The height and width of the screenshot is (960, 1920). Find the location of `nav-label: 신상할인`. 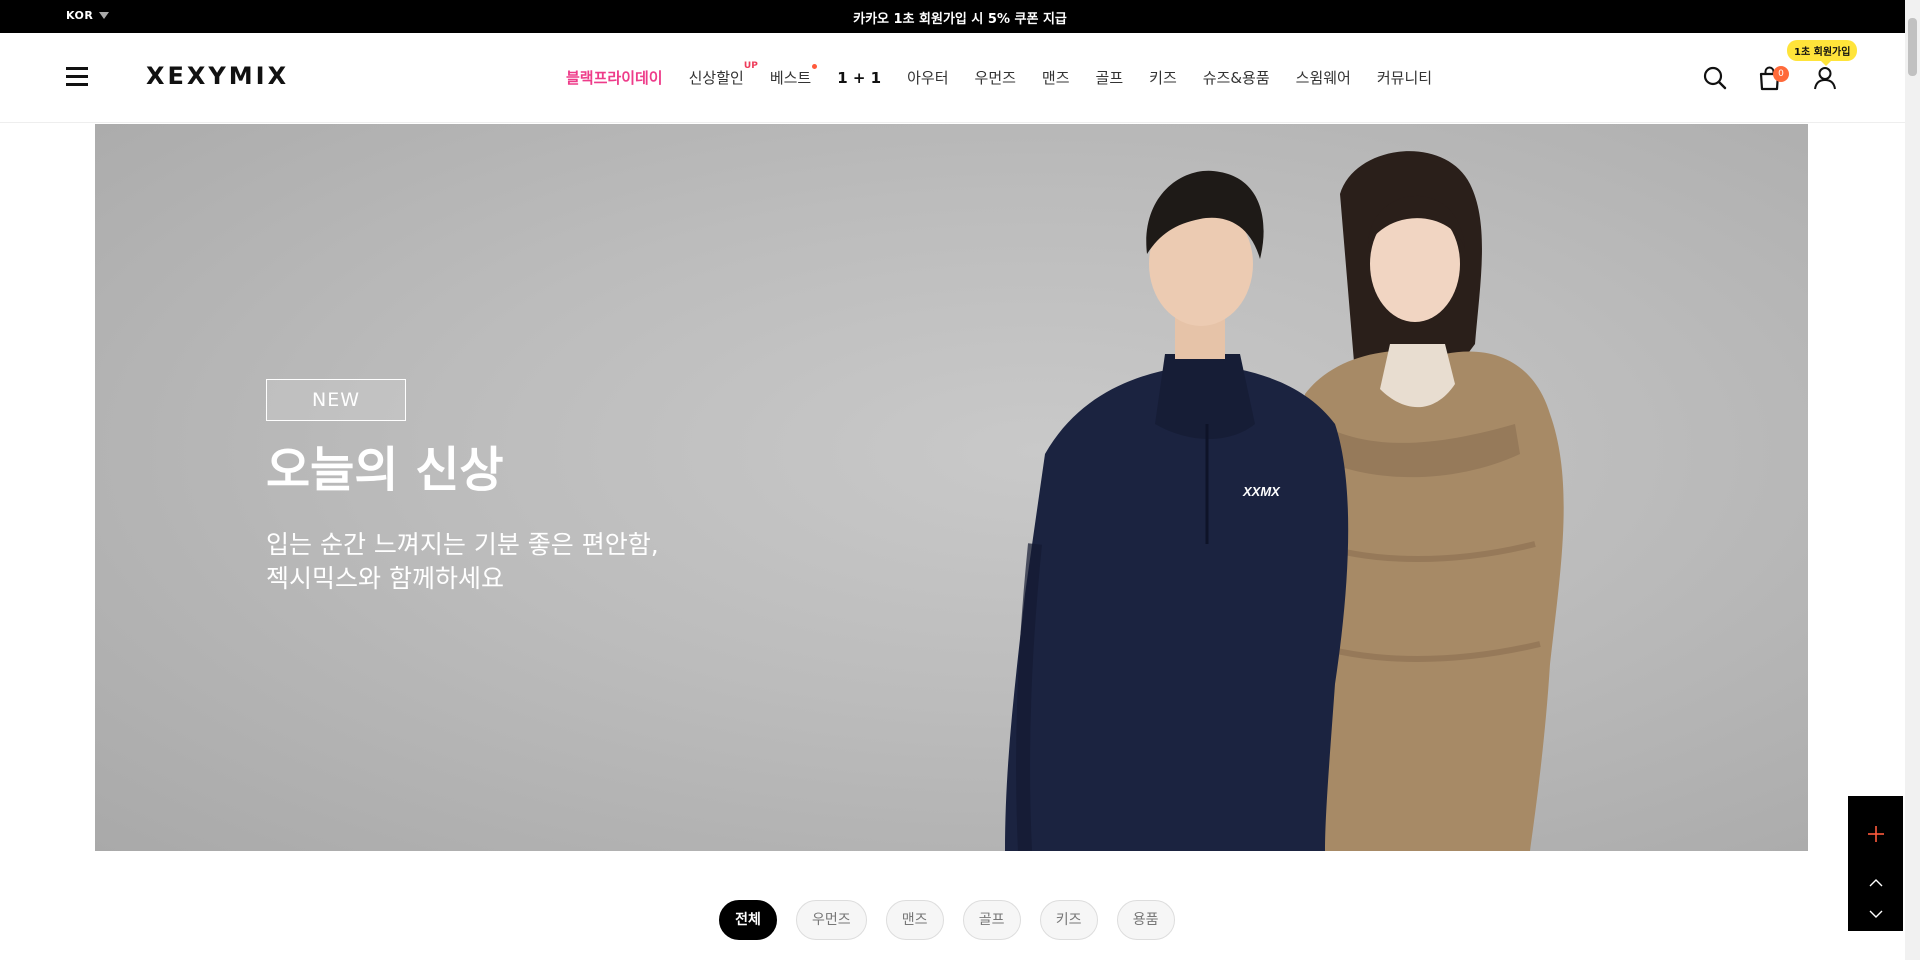

nav-label: 신상할인 is located at coordinates (716, 78).